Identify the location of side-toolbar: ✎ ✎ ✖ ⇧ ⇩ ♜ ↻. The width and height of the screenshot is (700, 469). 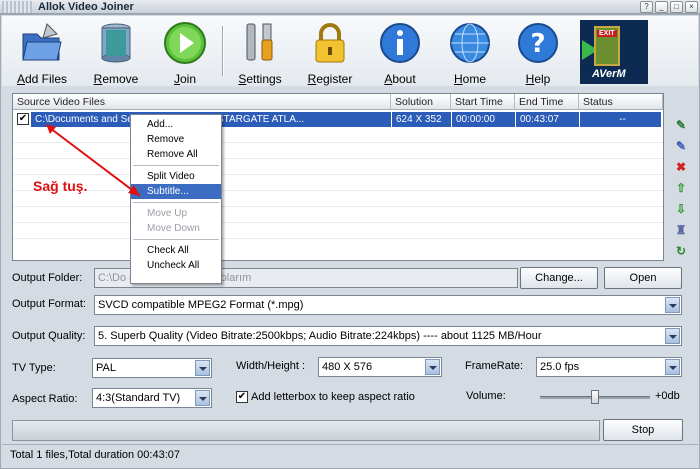
(682, 191).